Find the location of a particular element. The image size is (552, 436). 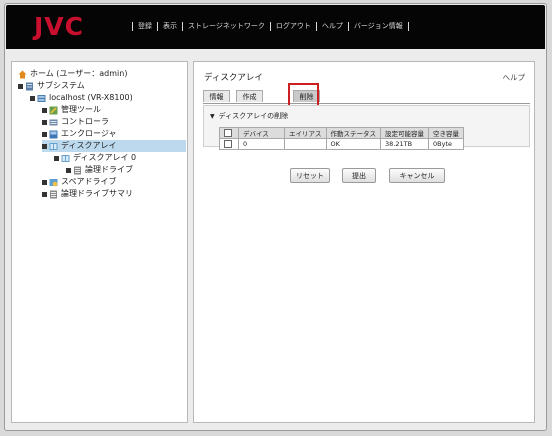

menu-storage-network: ストレージネットワーク is located at coordinates (226, 26).